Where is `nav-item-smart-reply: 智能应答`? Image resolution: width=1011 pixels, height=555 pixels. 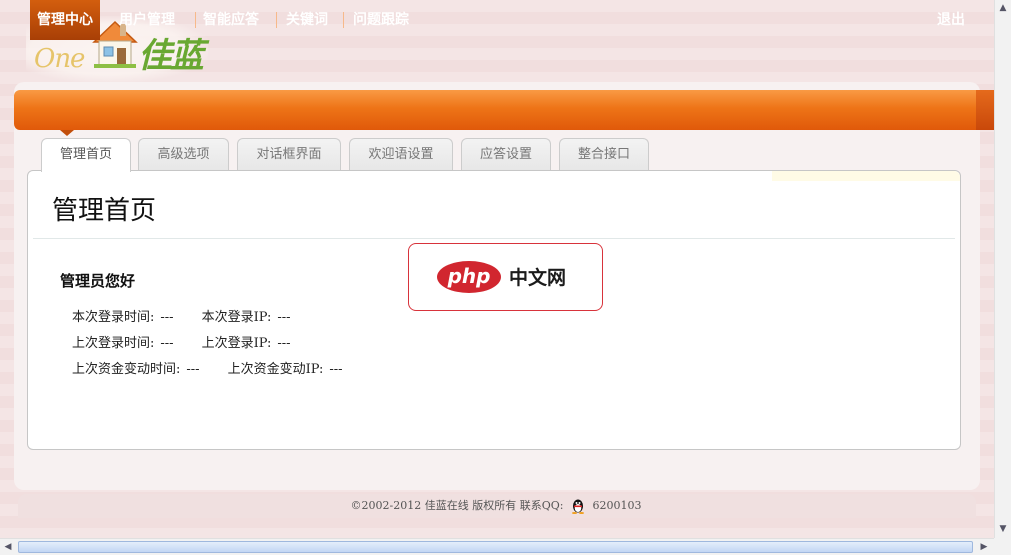 nav-item-smart-reply: 智能应答 is located at coordinates (231, 20).